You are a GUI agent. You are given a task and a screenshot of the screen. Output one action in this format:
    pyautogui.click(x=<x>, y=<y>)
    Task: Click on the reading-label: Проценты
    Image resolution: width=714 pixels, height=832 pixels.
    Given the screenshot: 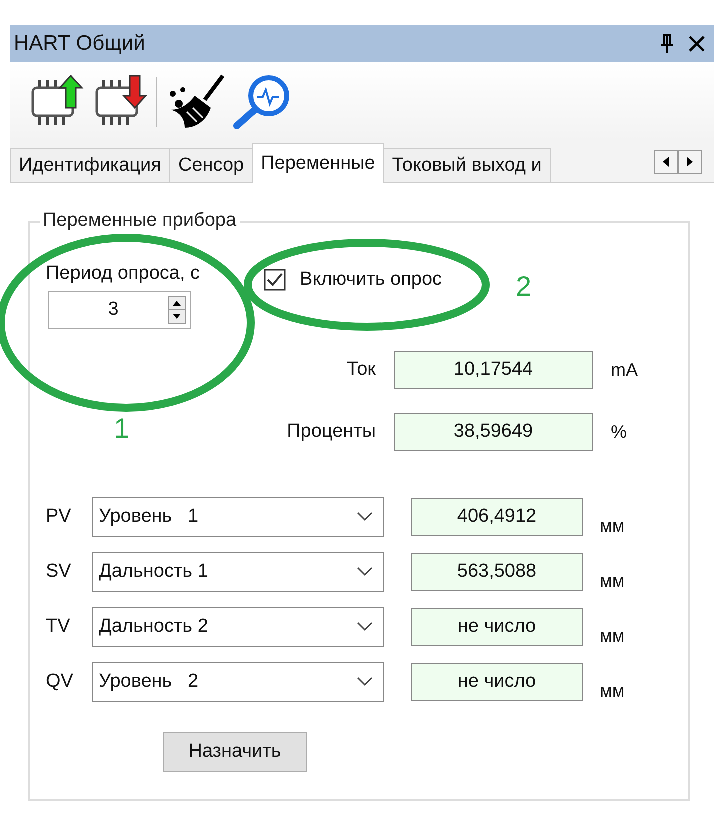 What is the action you would take?
    pyautogui.click(x=331, y=432)
    